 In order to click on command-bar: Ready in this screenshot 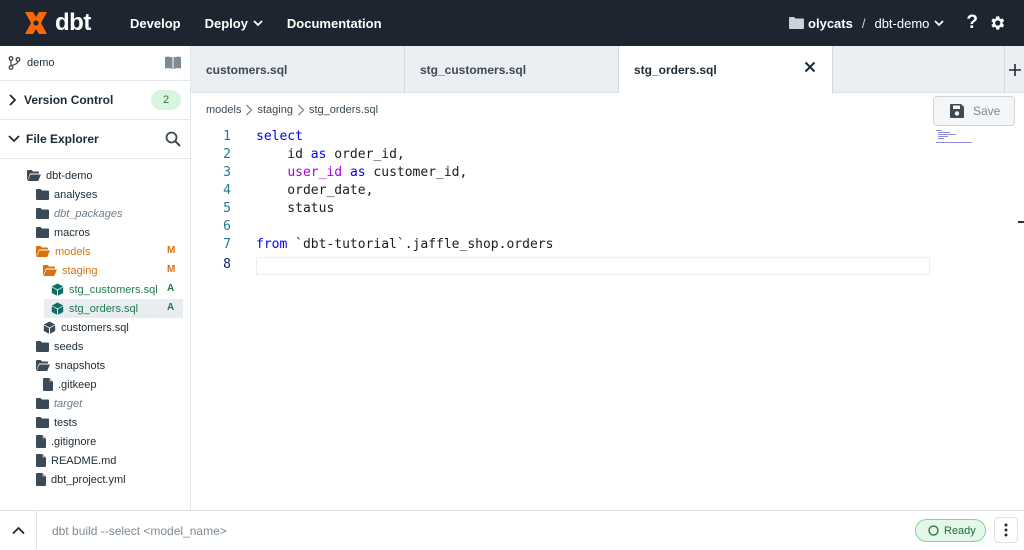, I will do `click(512, 530)`.